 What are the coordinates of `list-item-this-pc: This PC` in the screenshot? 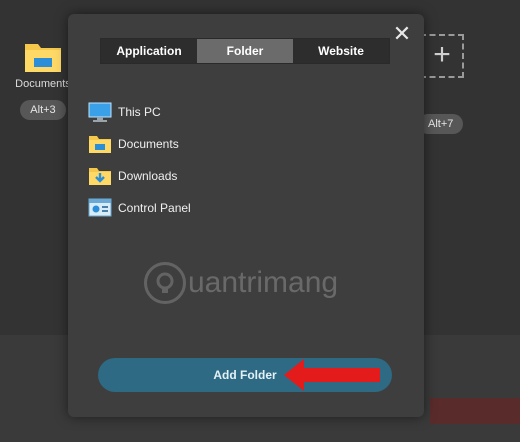 It's located at (139, 112).